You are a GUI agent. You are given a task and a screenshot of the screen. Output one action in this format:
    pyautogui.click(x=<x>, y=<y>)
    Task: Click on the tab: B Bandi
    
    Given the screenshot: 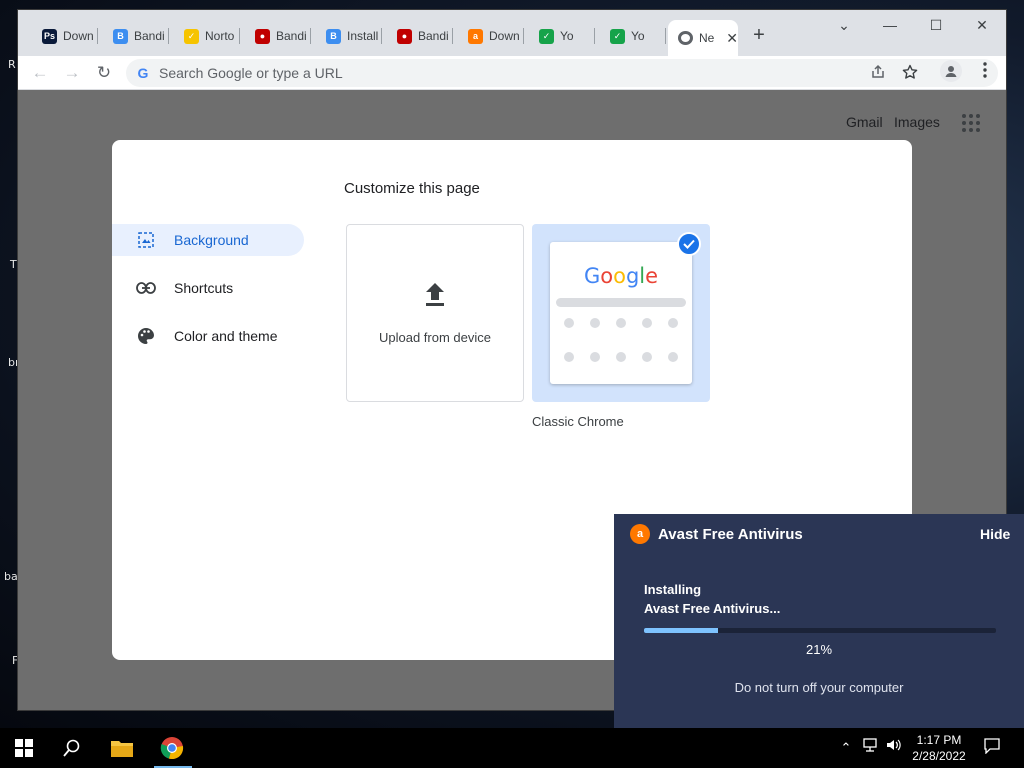 What is the action you would take?
    pyautogui.click(x=134, y=36)
    